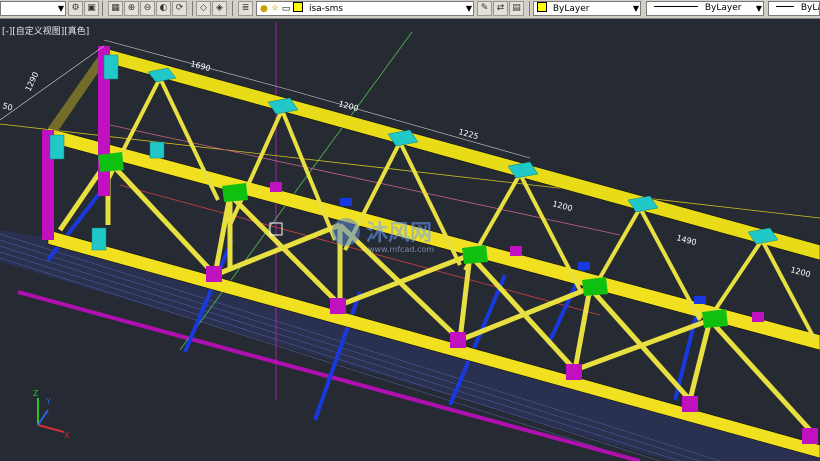 The width and height of the screenshot is (820, 461). I want to click on dimension-label: 1490, so click(686, 240).